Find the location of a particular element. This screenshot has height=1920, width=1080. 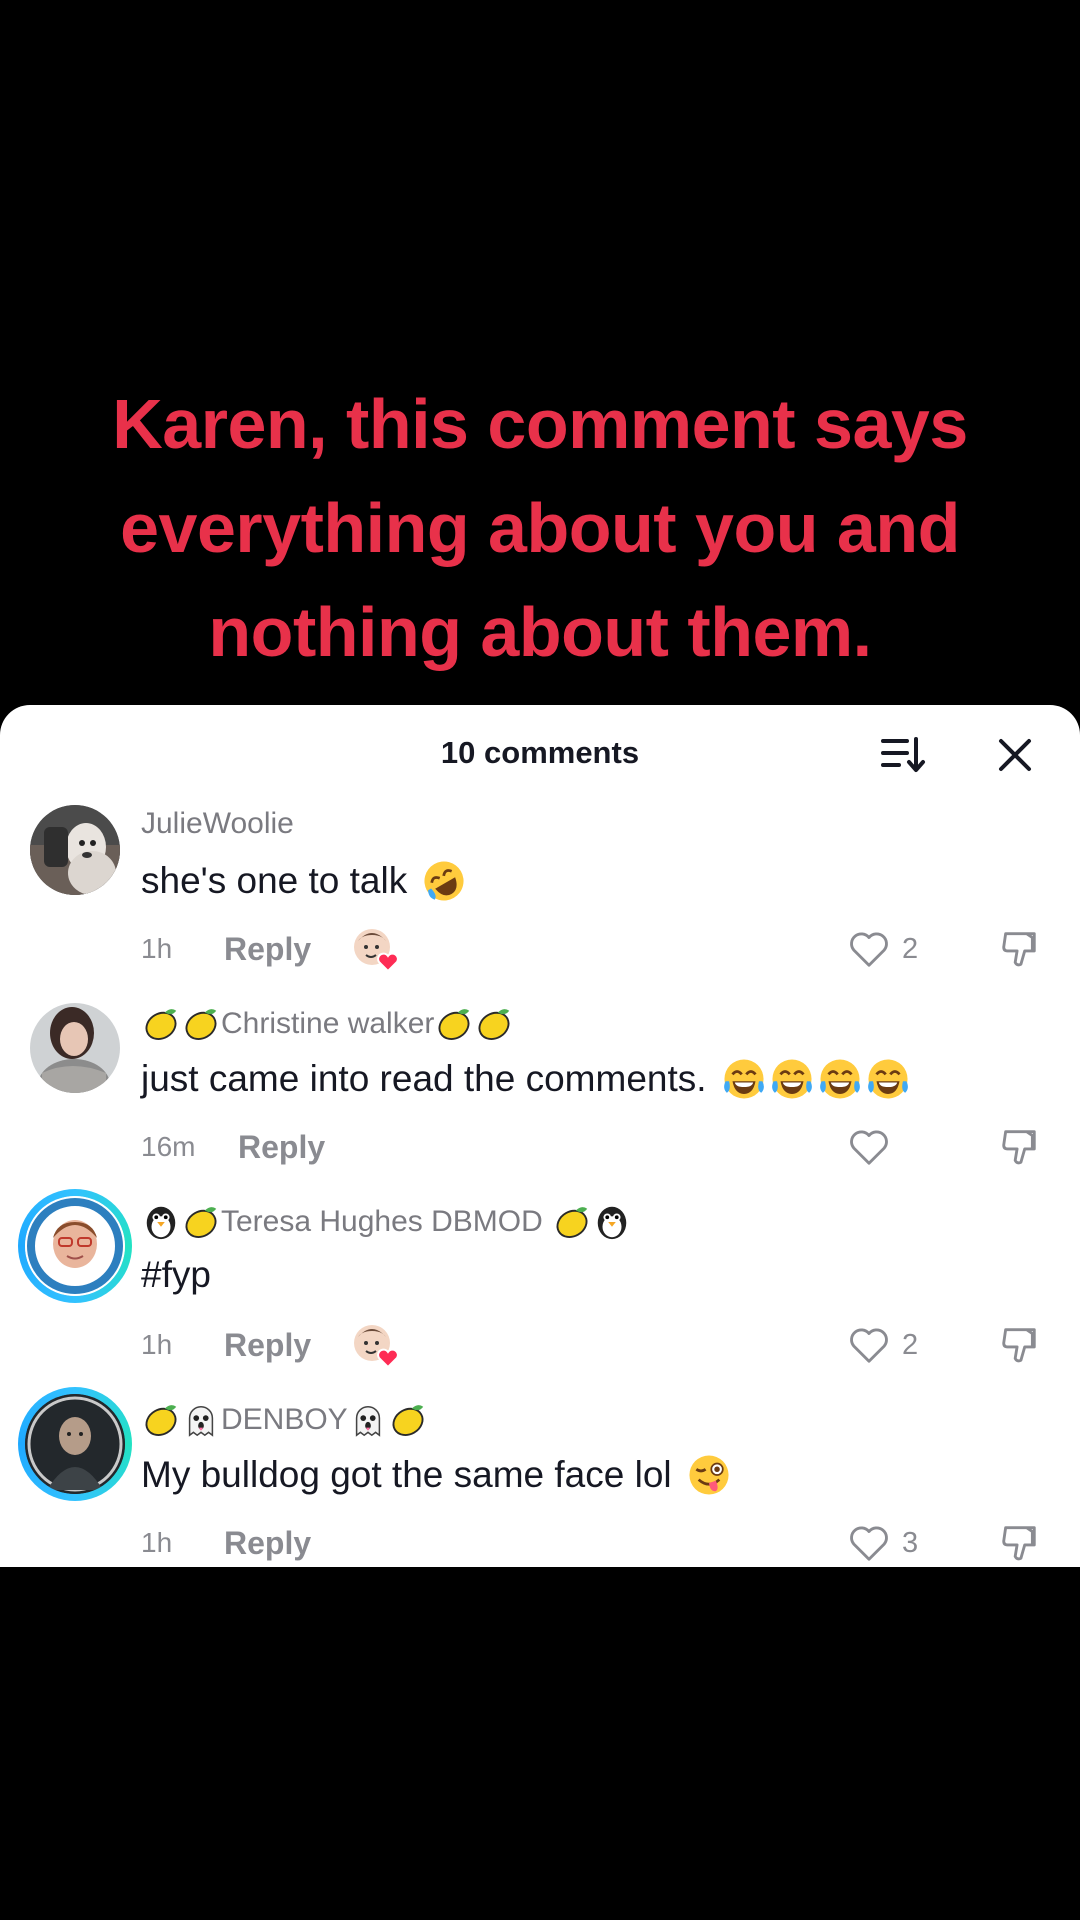

comment-body: just came into read the comments. is located at coordinates (424, 1078).